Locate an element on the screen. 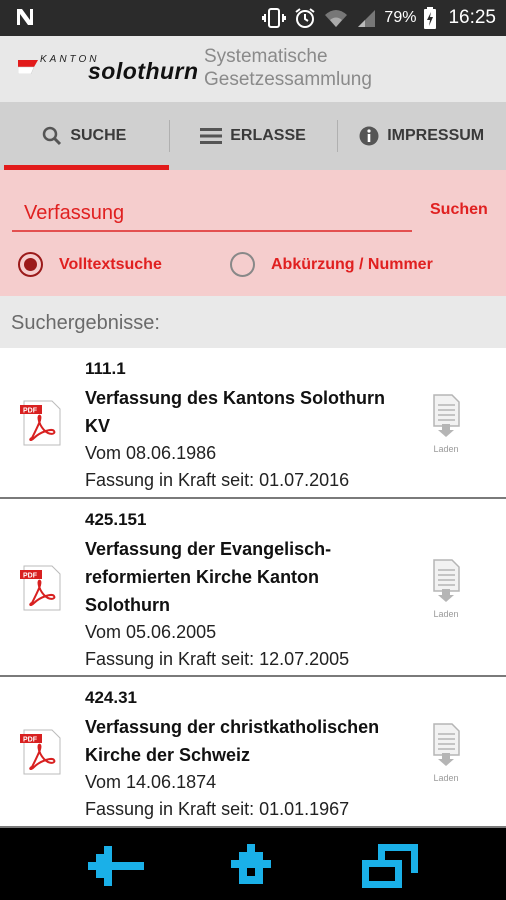 This screenshot has width=506, height=900. vibrate-icon is located at coordinates (274, 18).